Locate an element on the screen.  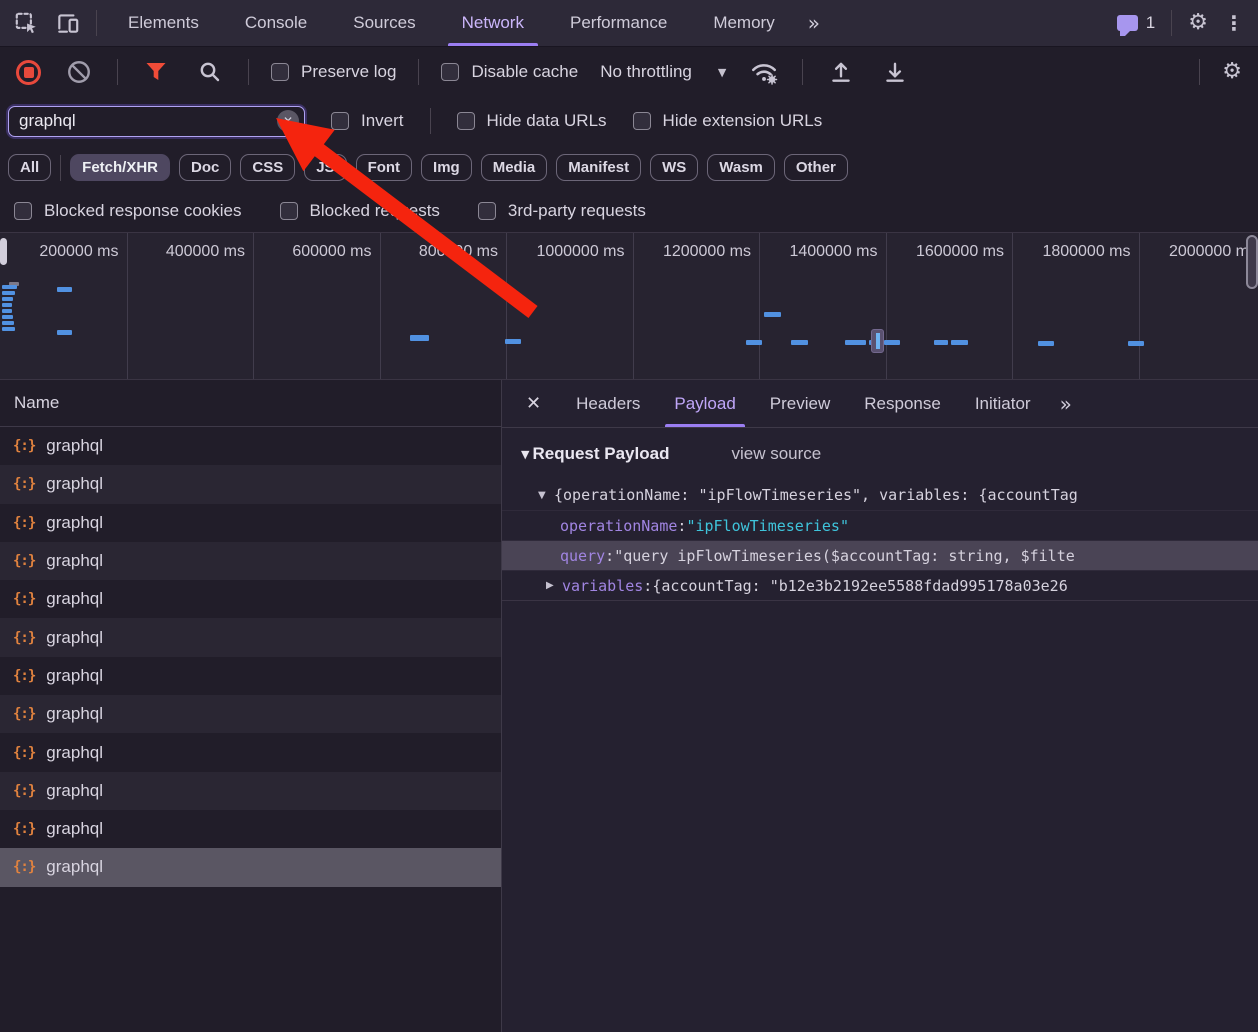
tab-memory: Memory is located at coordinates (743, 23).